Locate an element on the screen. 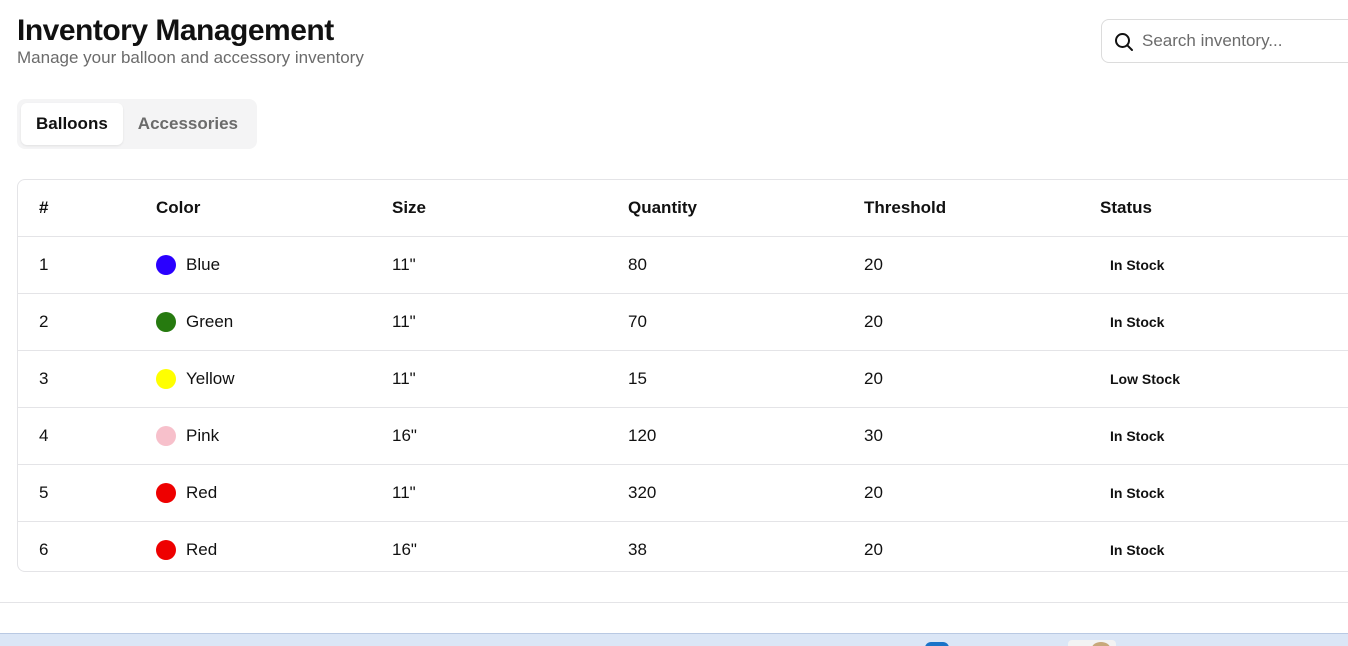 The height and width of the screenshot is (646, 1348). column-header-threshold: Threshold is located at coordinates (982, 208).